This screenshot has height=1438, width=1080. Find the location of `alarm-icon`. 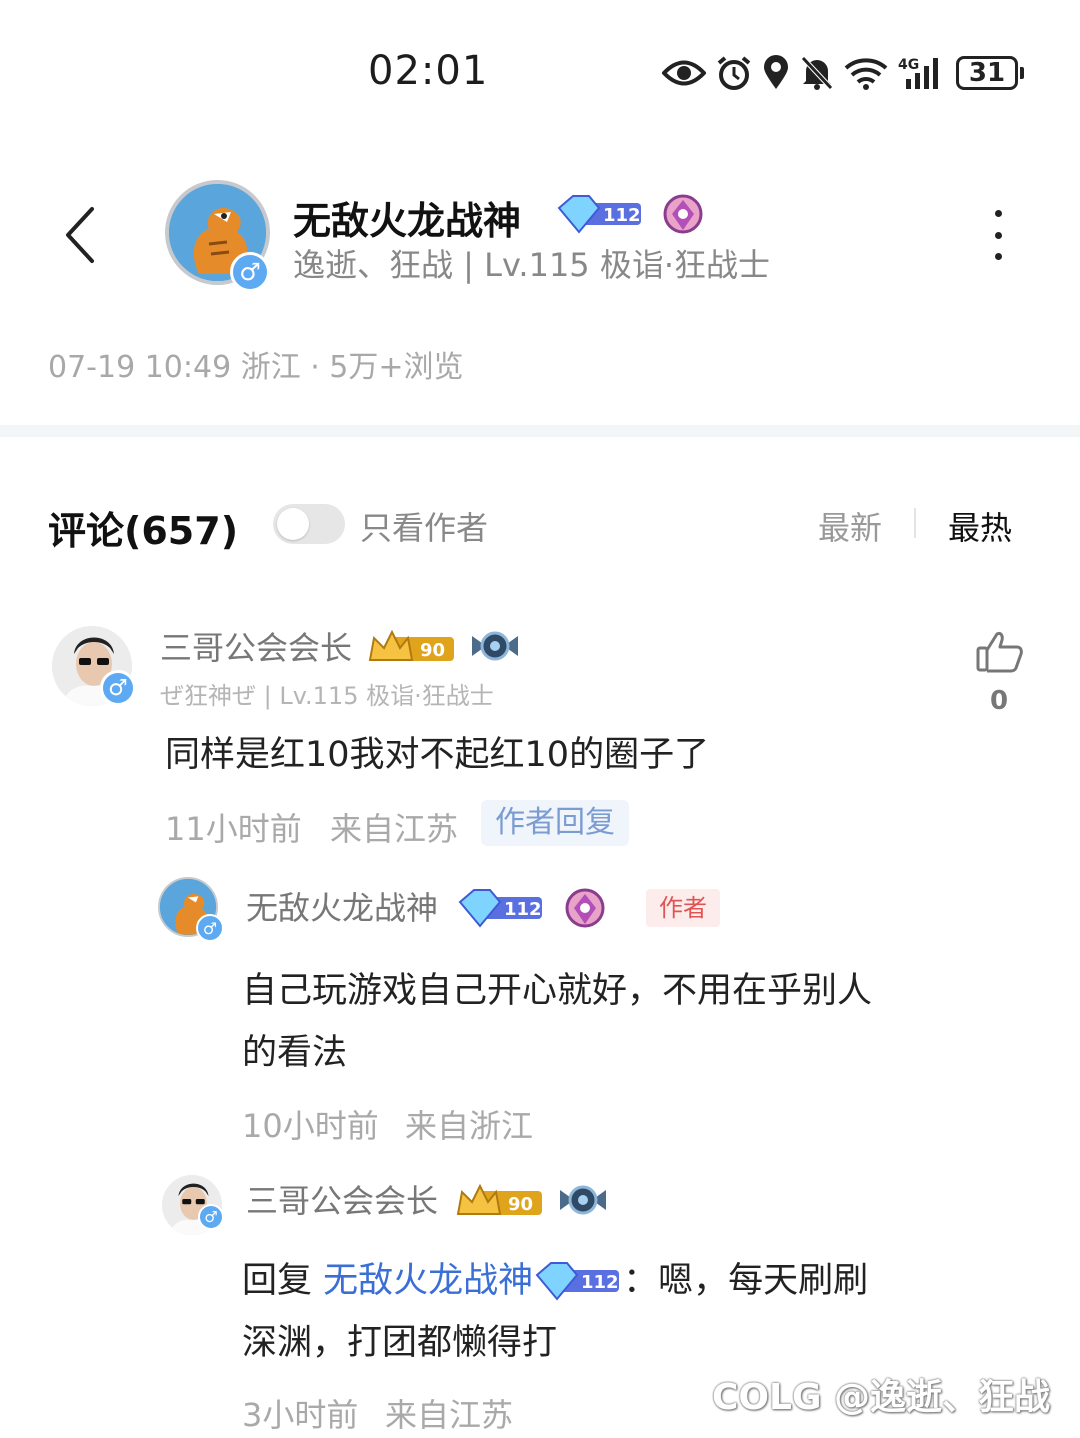

alarm-icon is located at coordinates (734, 73).